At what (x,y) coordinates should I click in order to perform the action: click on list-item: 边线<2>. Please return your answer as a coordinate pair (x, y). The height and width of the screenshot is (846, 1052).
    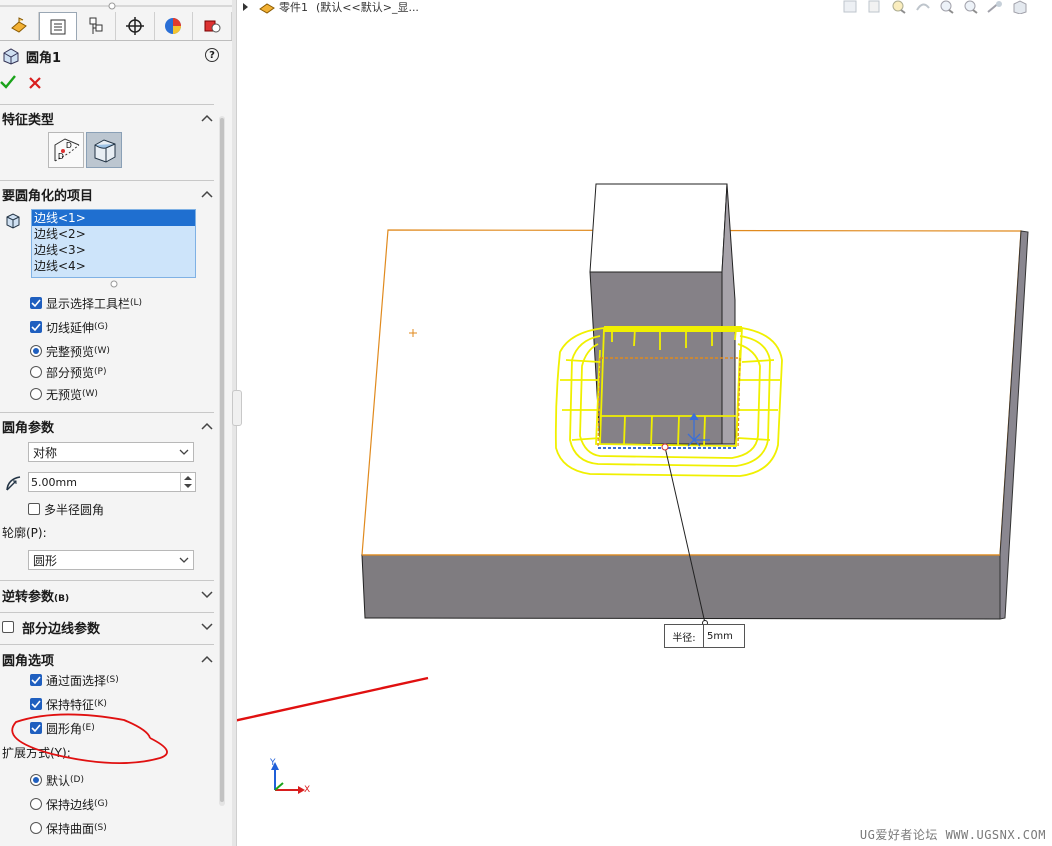
    Looking at the image, I should click on (113, 234).